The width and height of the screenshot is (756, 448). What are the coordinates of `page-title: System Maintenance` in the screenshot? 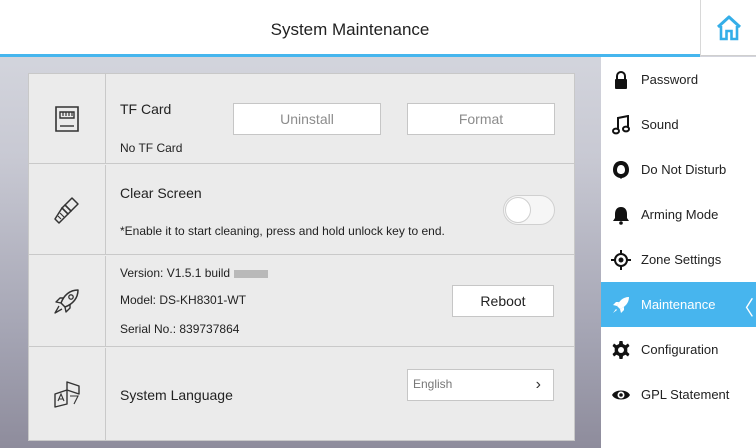 It's located at (350, 29).